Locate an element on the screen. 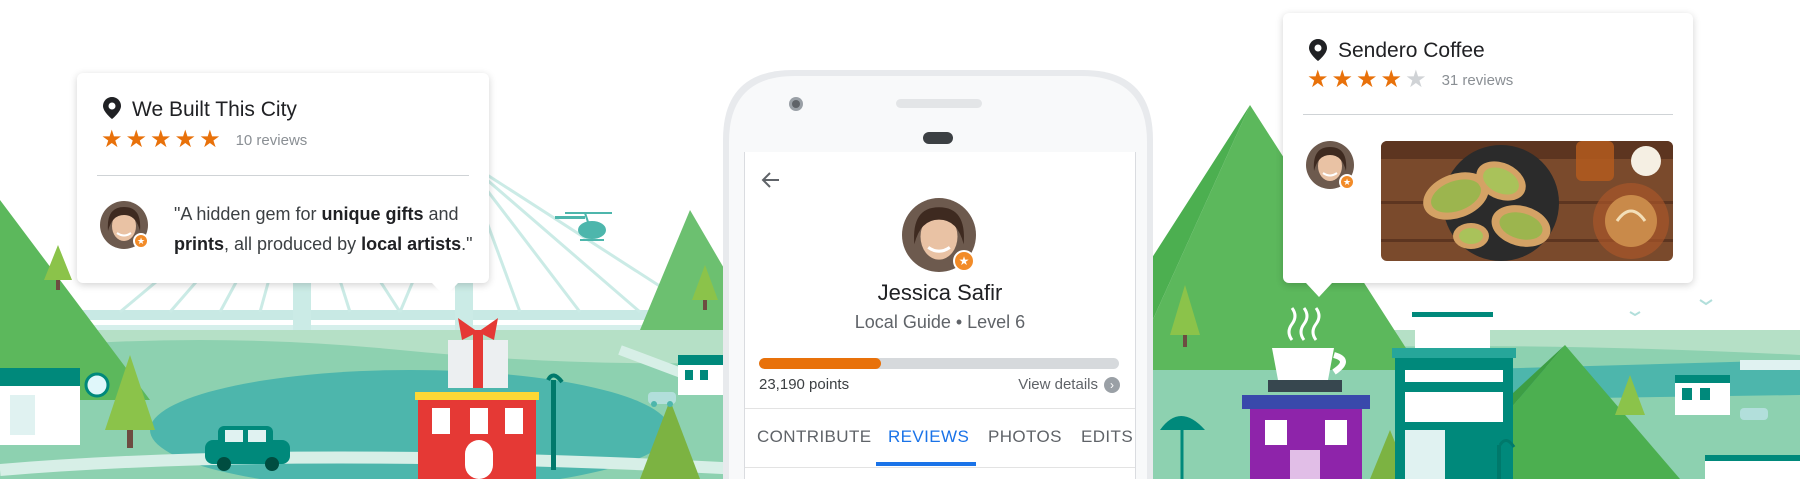  star-rating: ★ ★ ★ ★ ★ 31 reviews is located at coordinates (1410, 80).